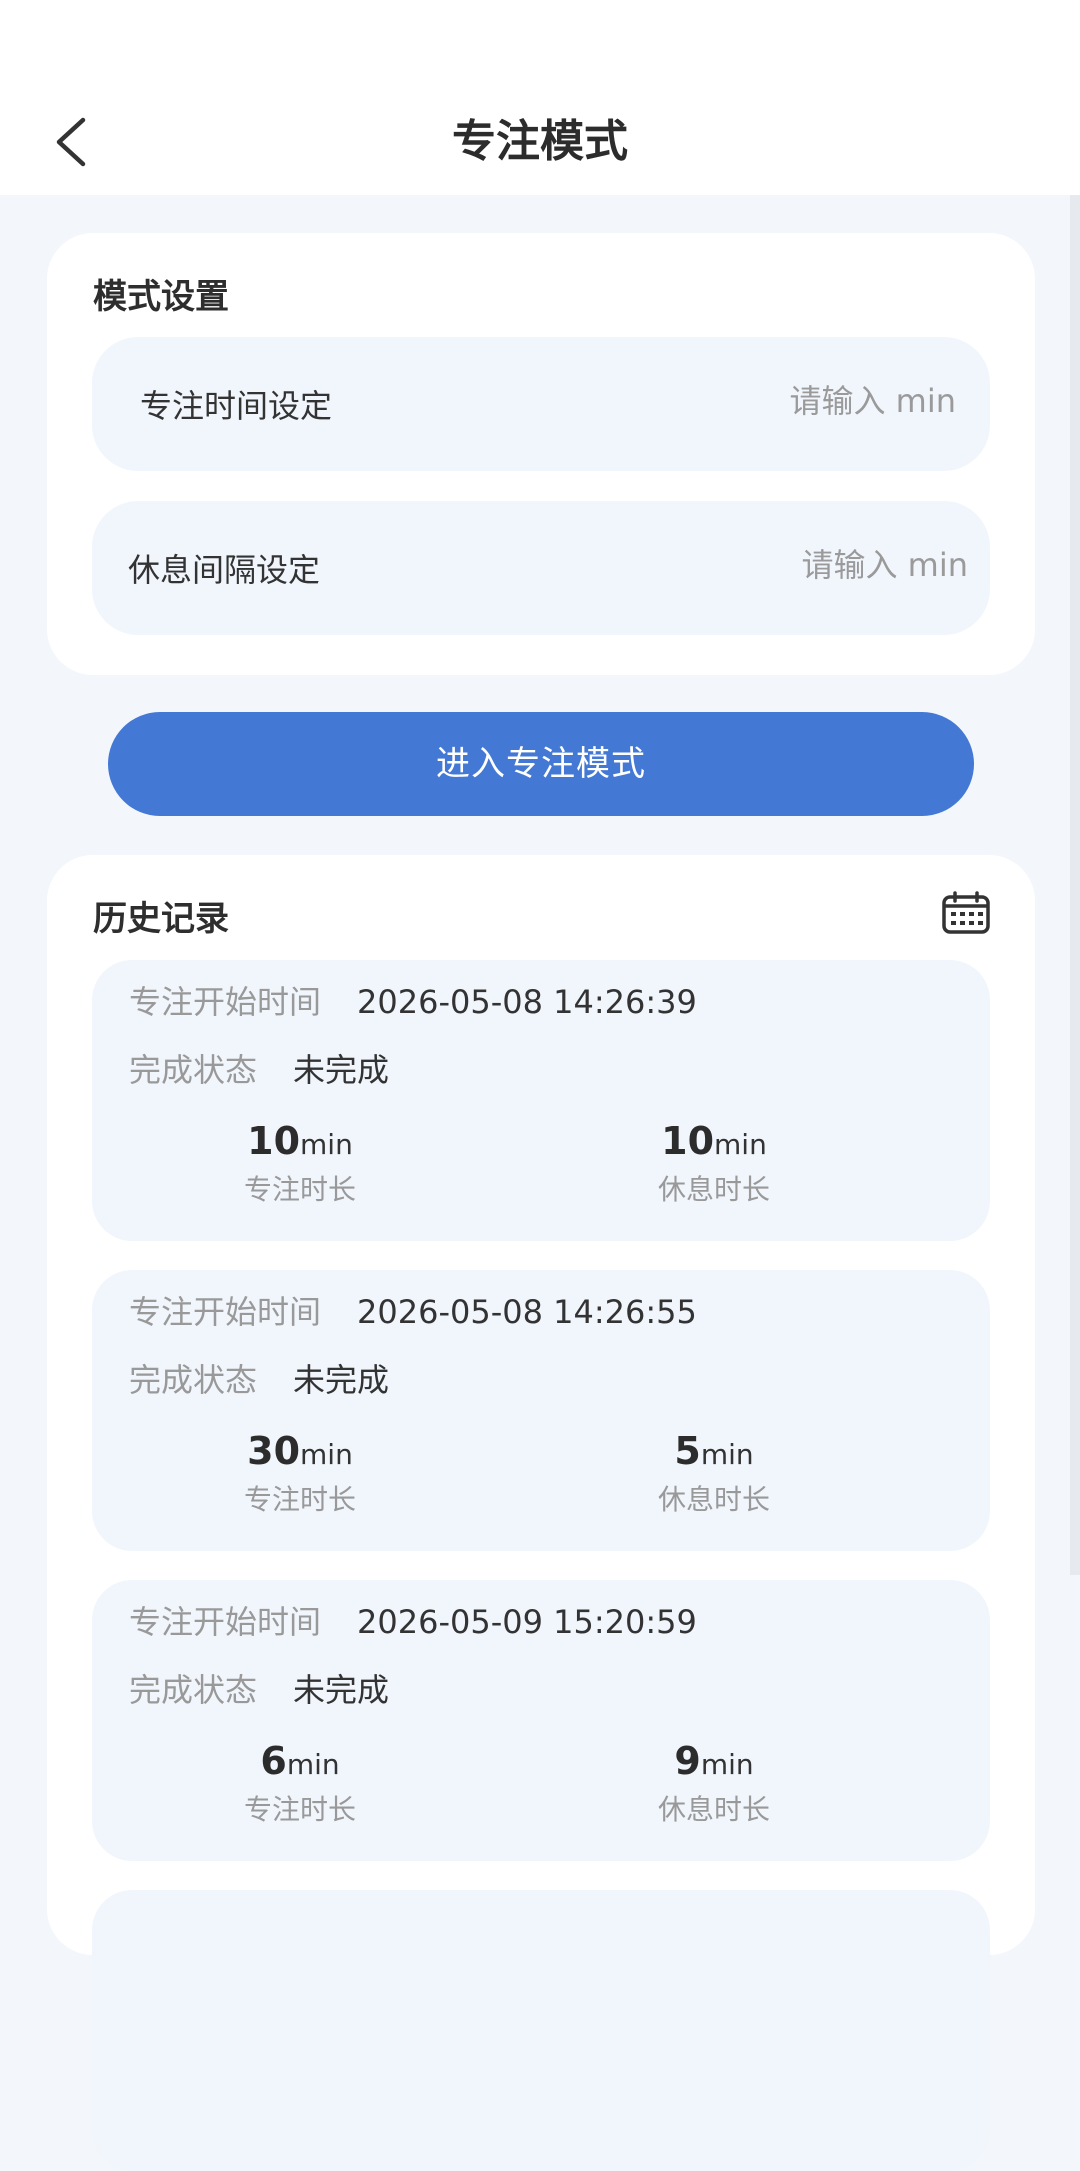  Describe the element at coordinates (541, 2030) in the screenshot. I see `history-record` at that location.